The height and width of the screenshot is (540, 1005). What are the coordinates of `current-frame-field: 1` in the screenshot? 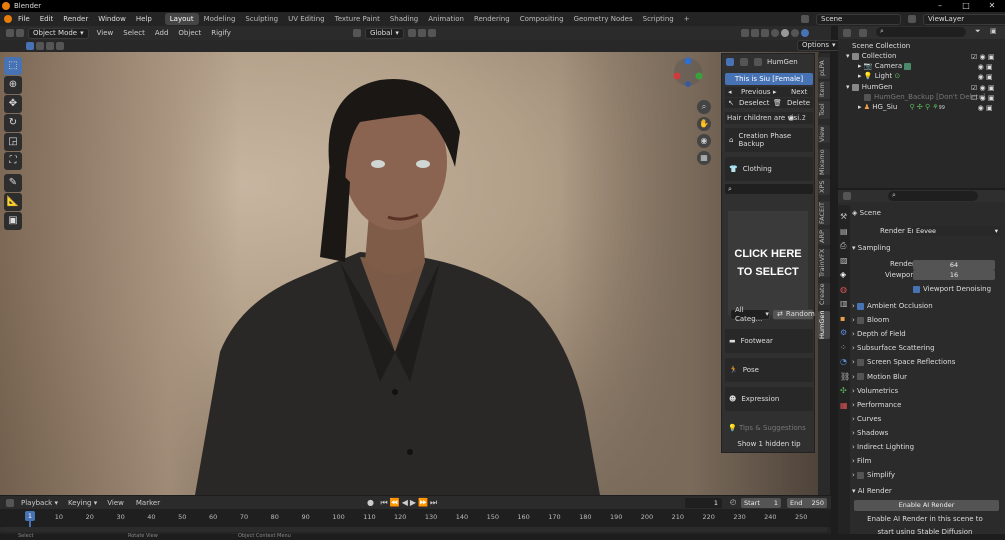 It's located at (703, 503).